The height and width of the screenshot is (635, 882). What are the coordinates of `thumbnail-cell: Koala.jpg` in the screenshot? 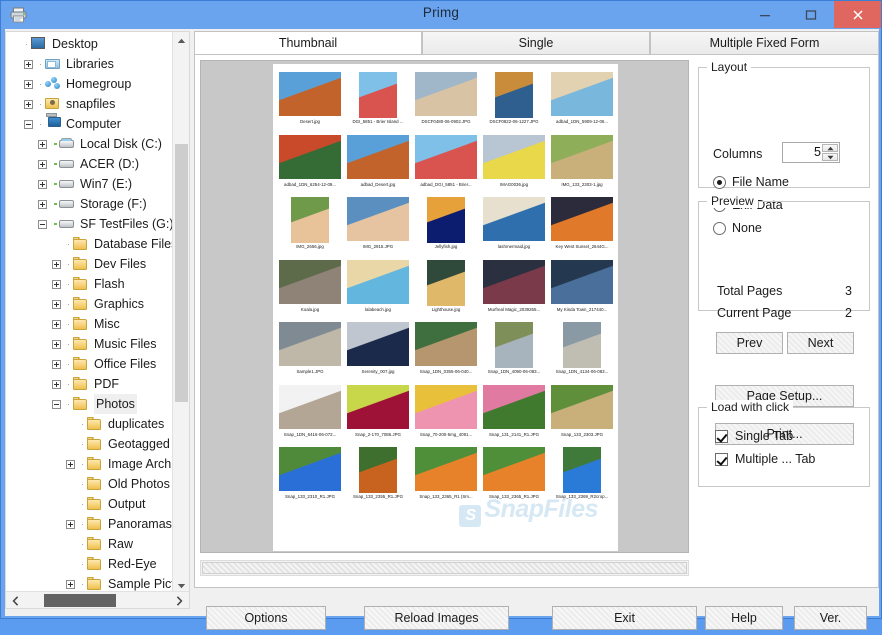 It's located at (310, 290).